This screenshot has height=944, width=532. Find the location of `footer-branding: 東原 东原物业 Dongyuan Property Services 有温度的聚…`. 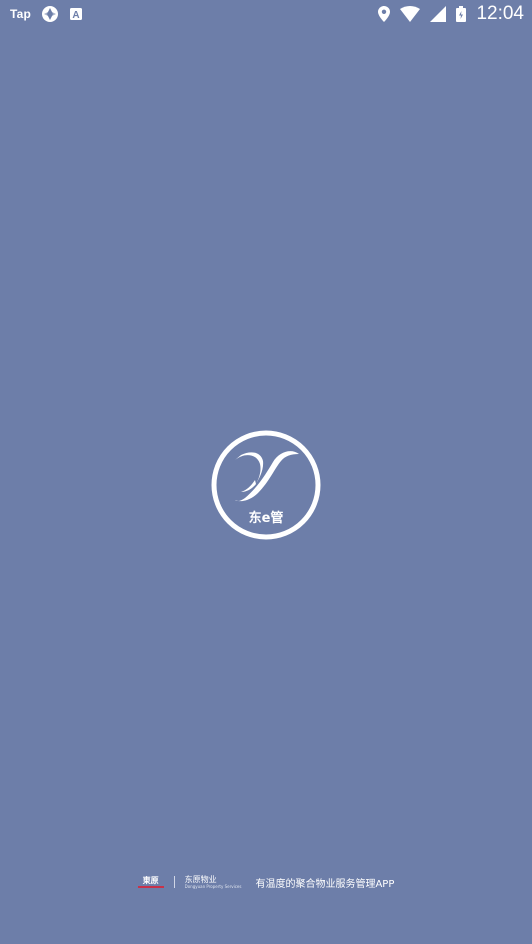

footer-branding: 東原 东原物业 Dongyuan Property Services 有温度的聚… is located at coordinates (266, 882).